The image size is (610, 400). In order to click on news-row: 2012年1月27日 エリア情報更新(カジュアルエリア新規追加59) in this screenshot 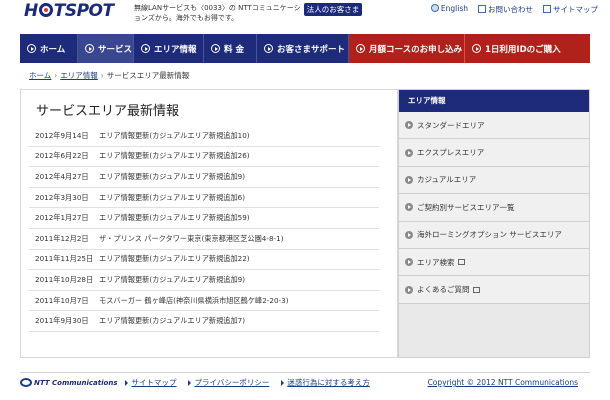, I will do `click(204, 218)`.